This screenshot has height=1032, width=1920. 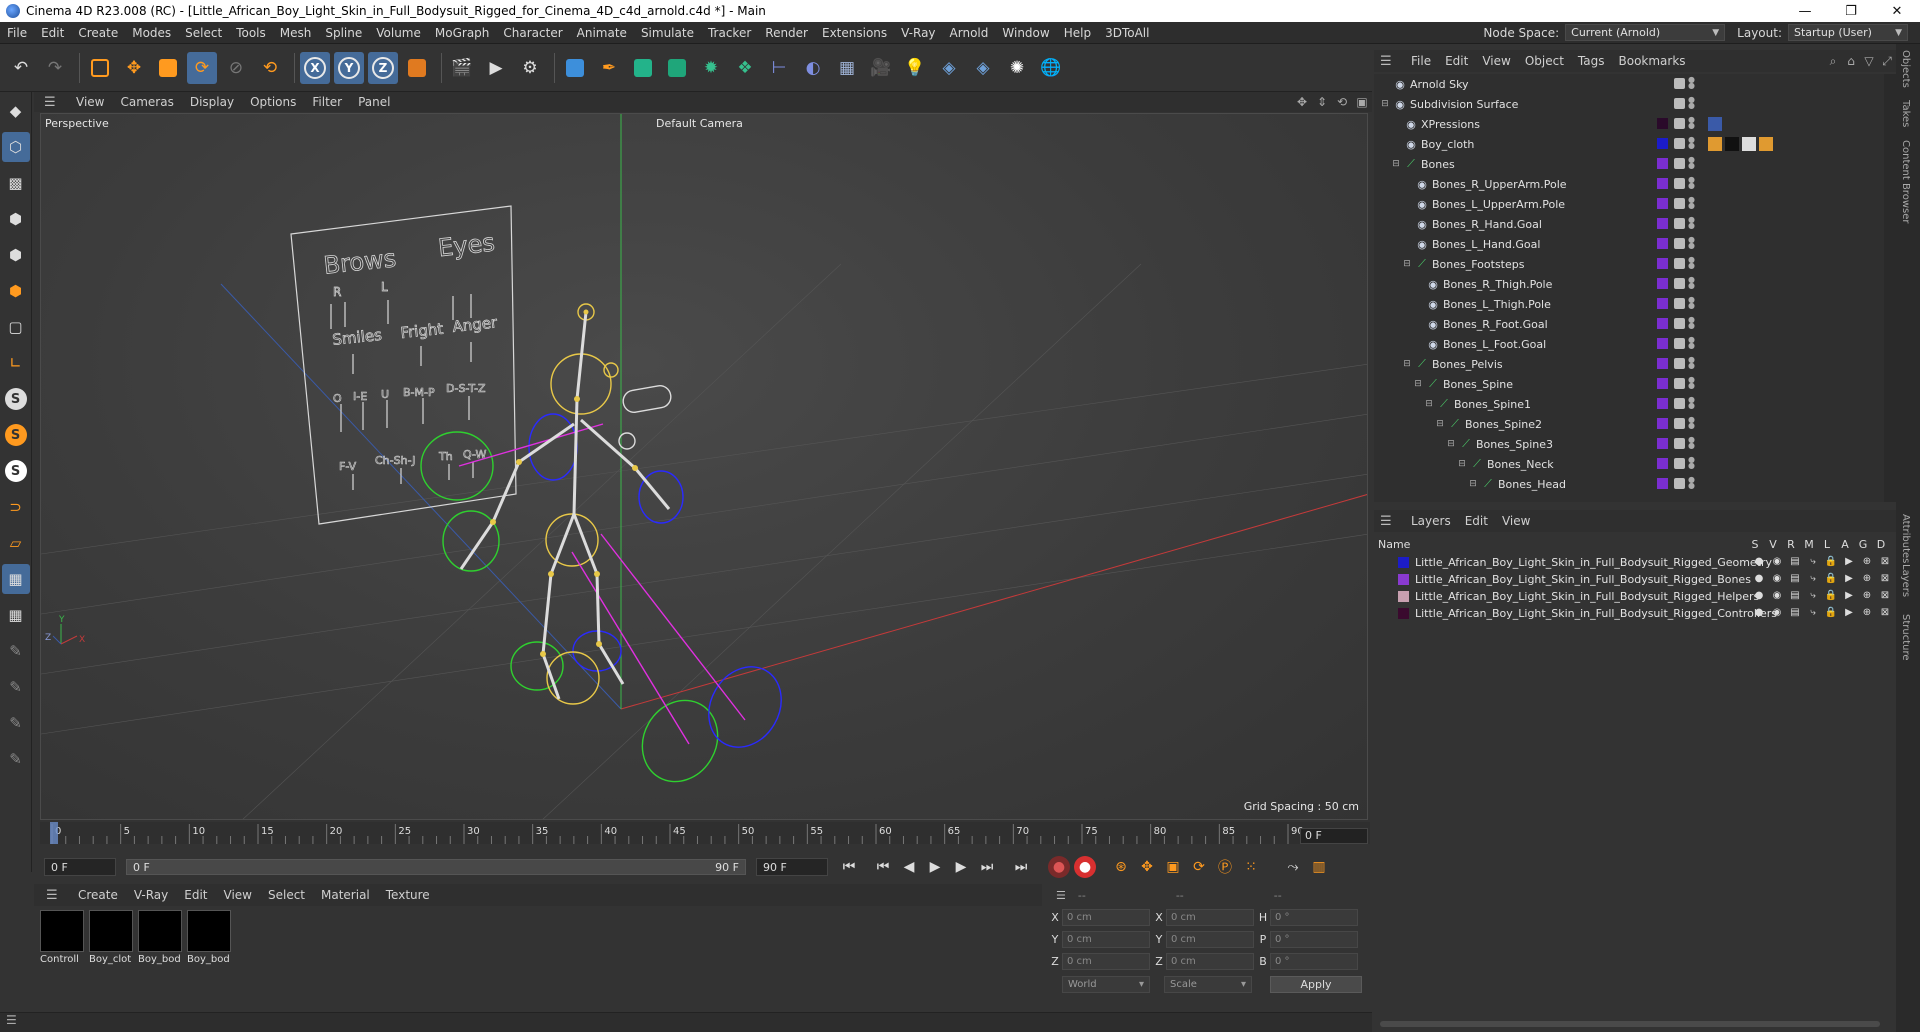 What do you see at coordinates (98, 33) in the screenshot?
I see `menu-create: Create` at bounding box center [98, 33].